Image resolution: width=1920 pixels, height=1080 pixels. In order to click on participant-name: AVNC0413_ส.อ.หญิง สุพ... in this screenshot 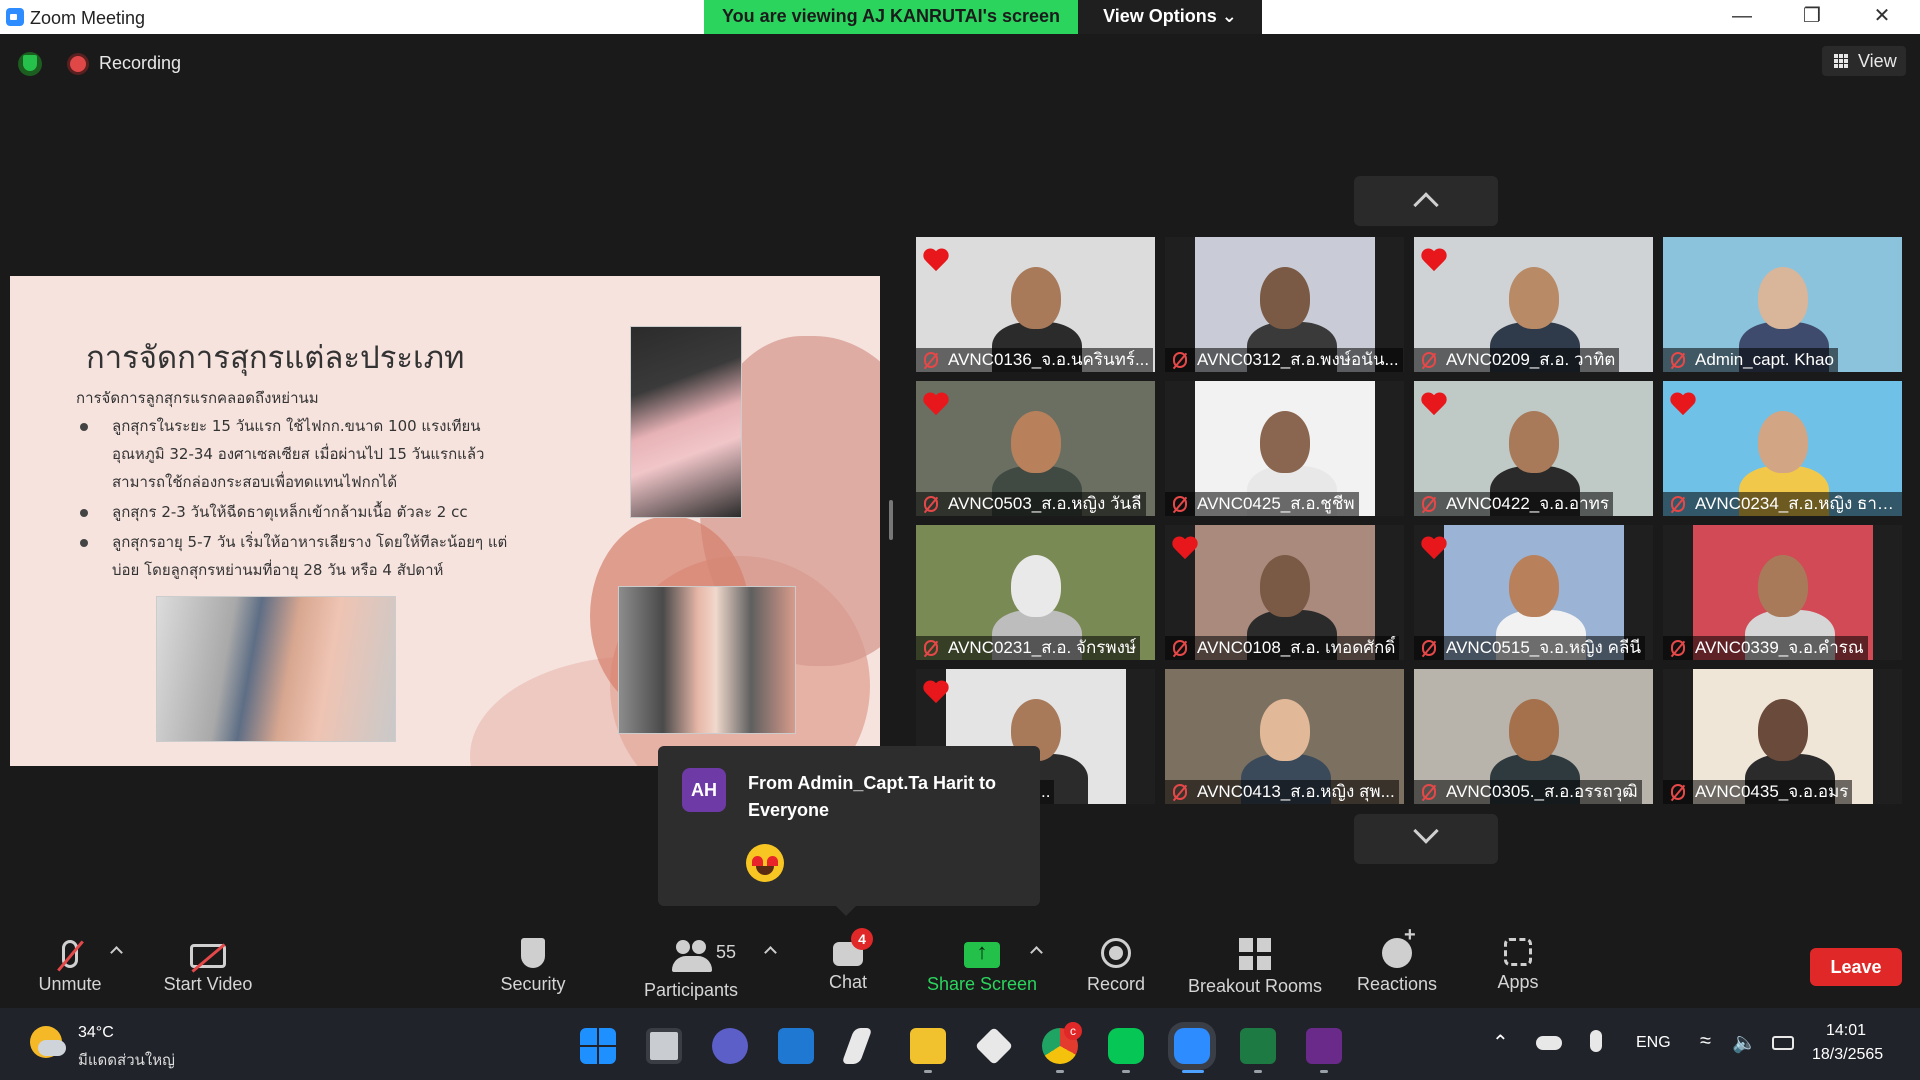, I will do `click(1282, 792)`.